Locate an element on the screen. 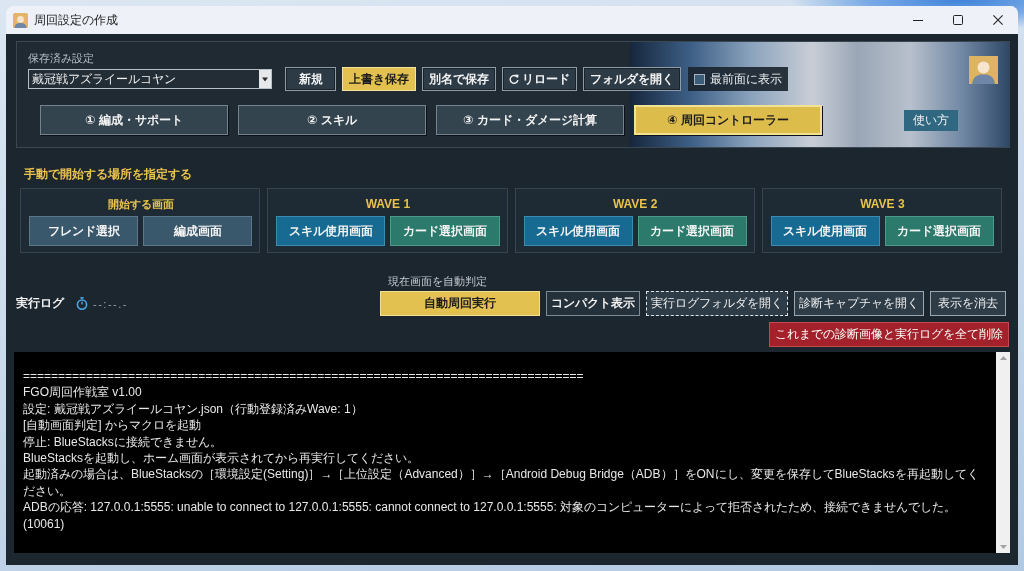 This screenshot has height=571, width=1024. open-capture-button: 診断キャプチャを開く is located at coordinates (859, 303).